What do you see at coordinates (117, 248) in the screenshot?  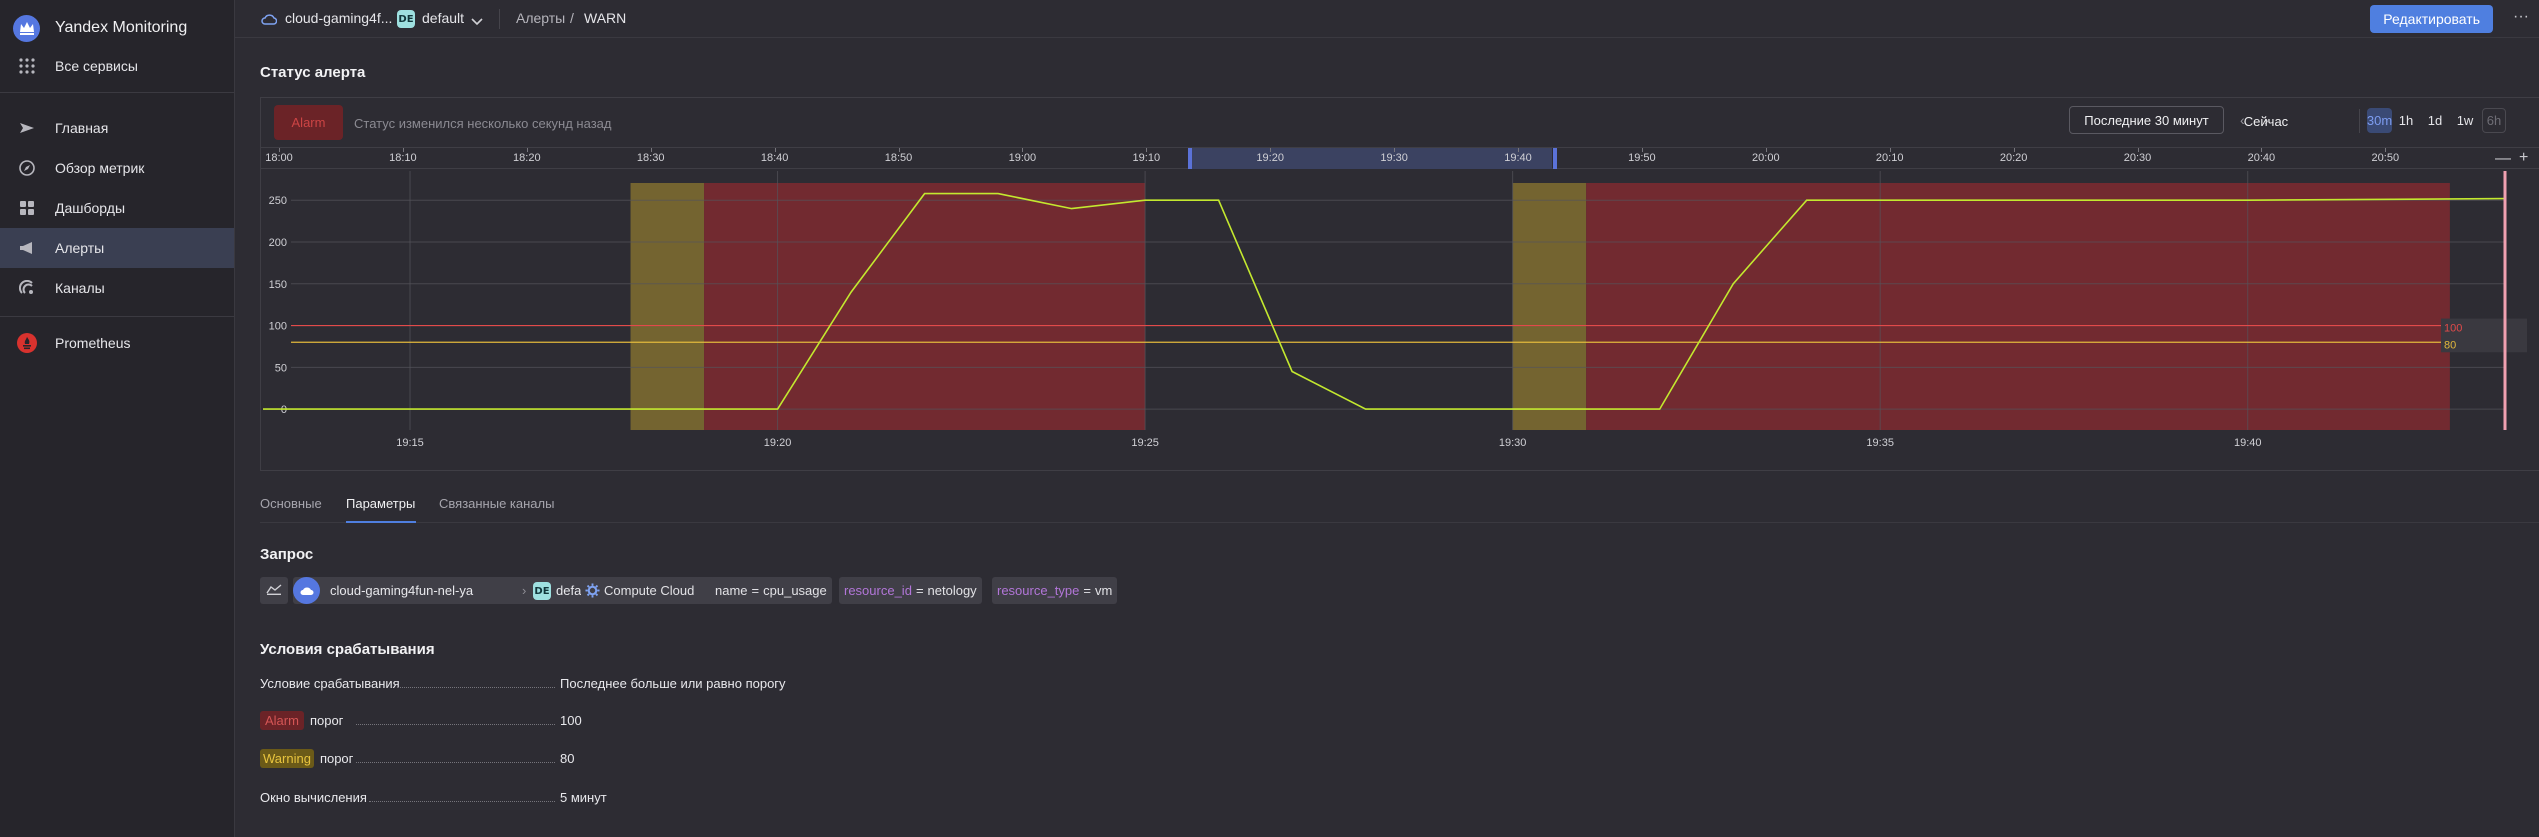 I see `sidebar-item-alerts: Алерты` at bounding box center [117, 248].